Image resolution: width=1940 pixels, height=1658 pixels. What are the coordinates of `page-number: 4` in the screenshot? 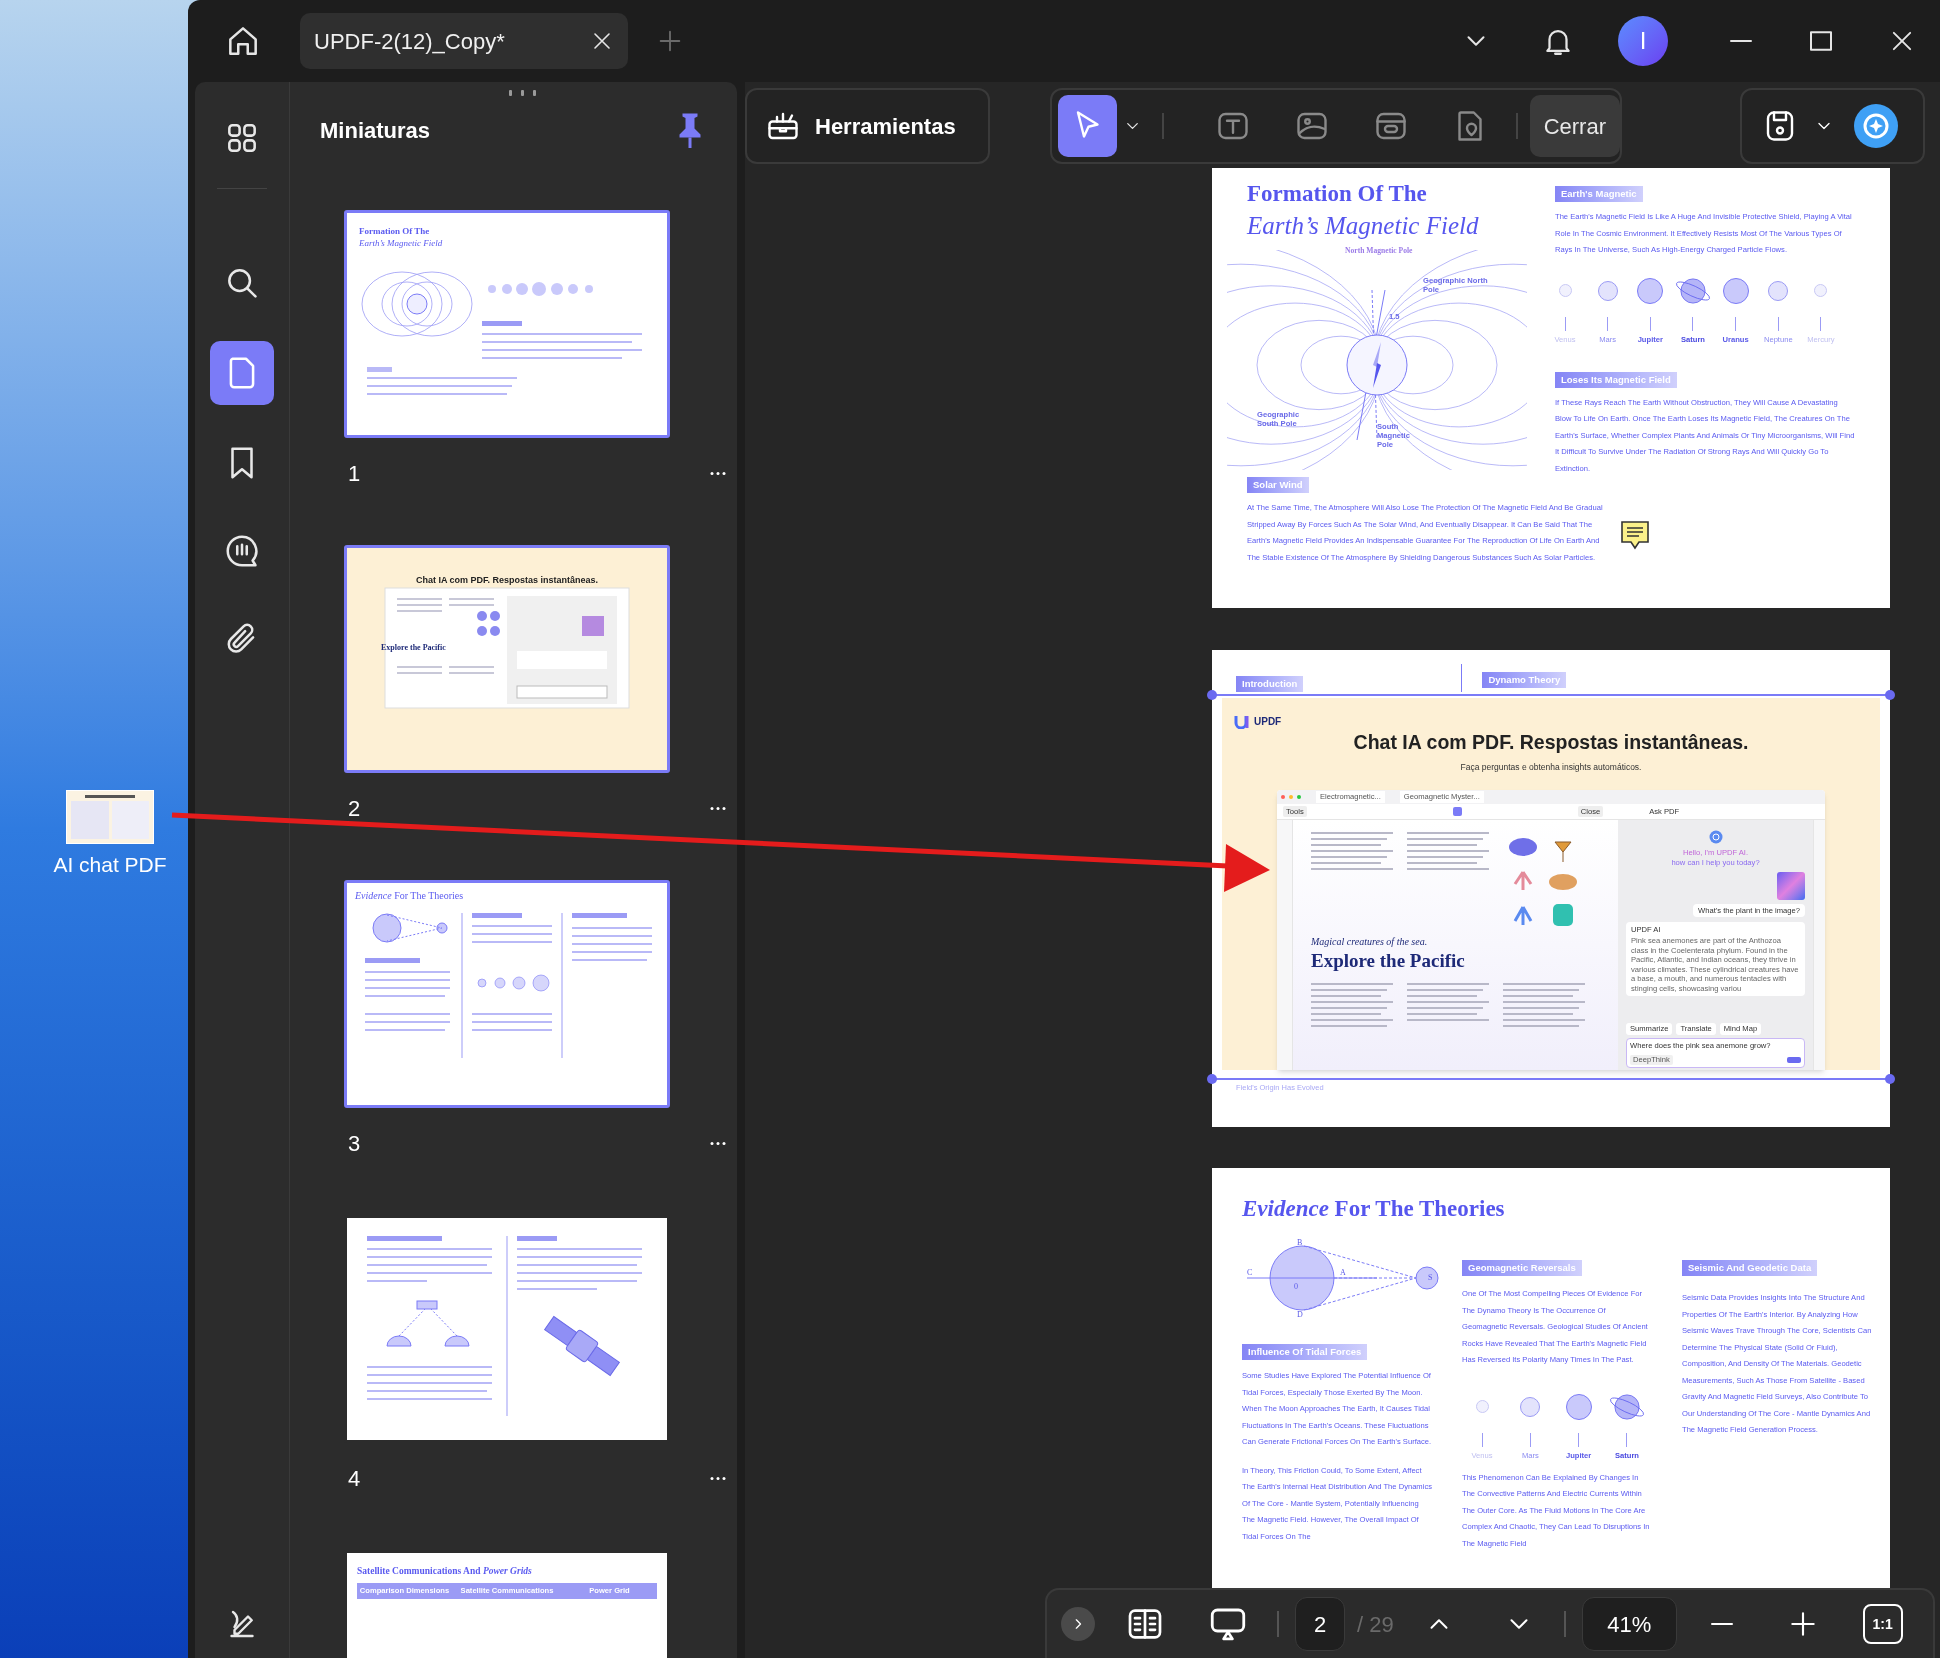 It's located at (354, 1478).